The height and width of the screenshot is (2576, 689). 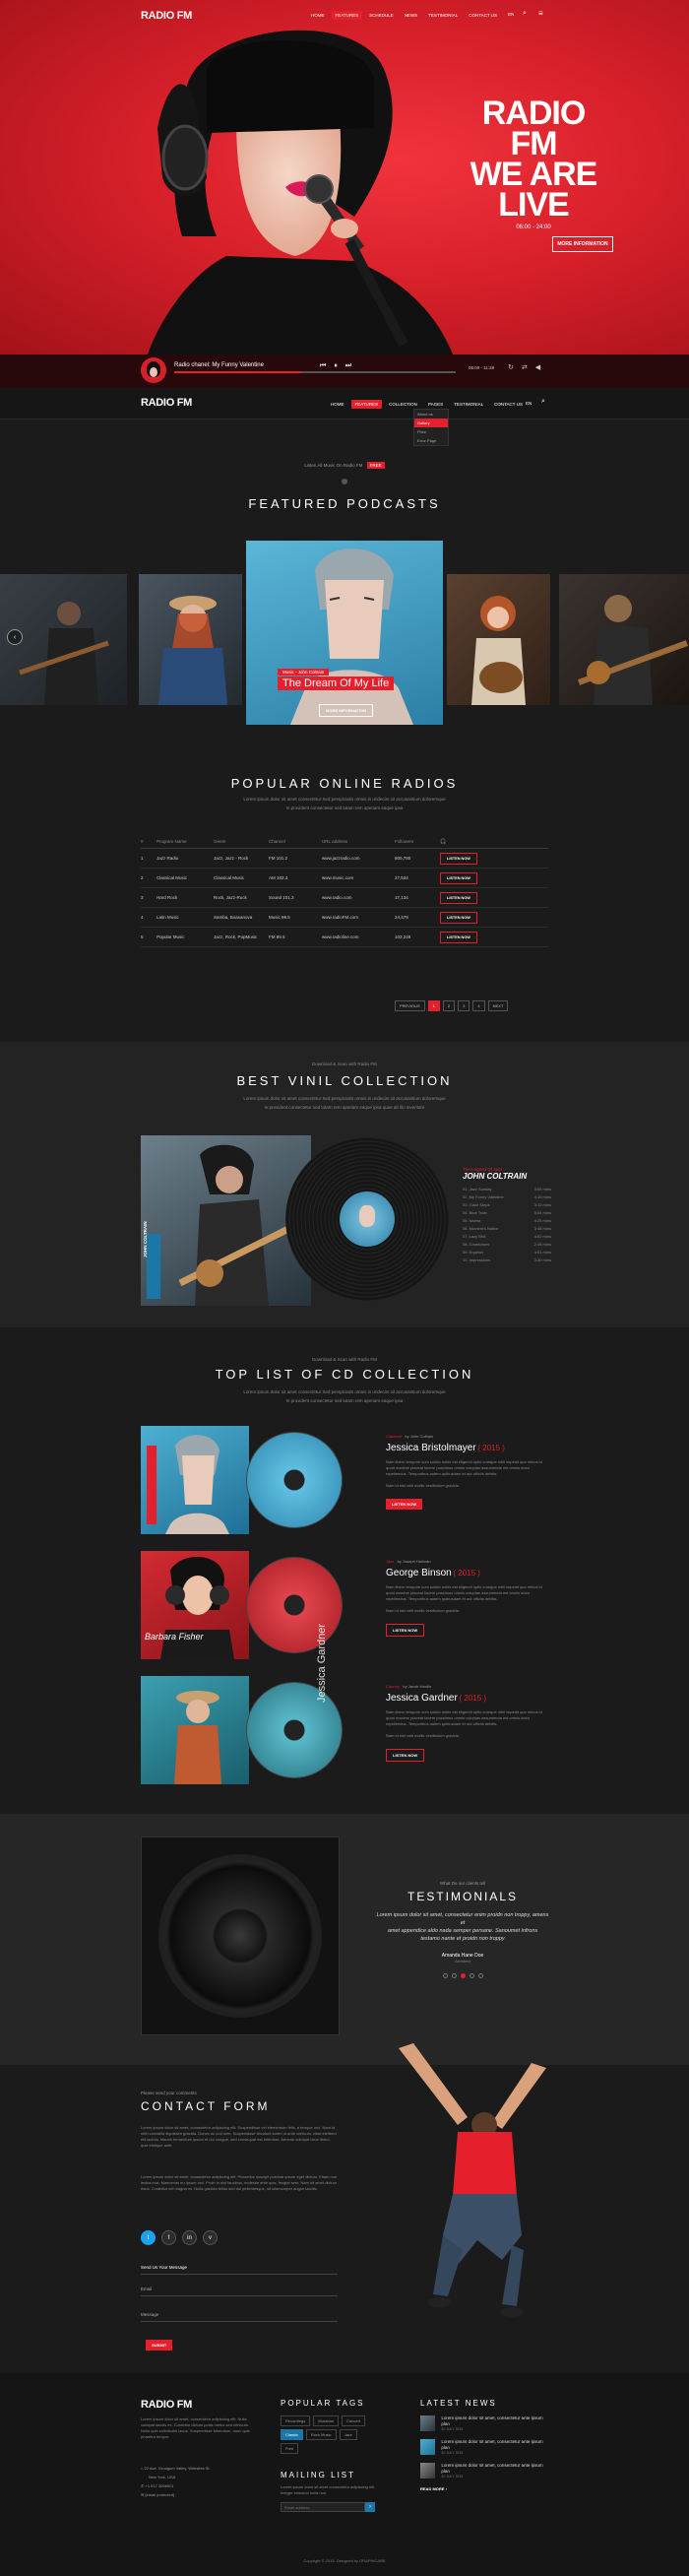 I want to click on cd-listen-button-3: LISTEN NOW, so click(x=406, y=1755).